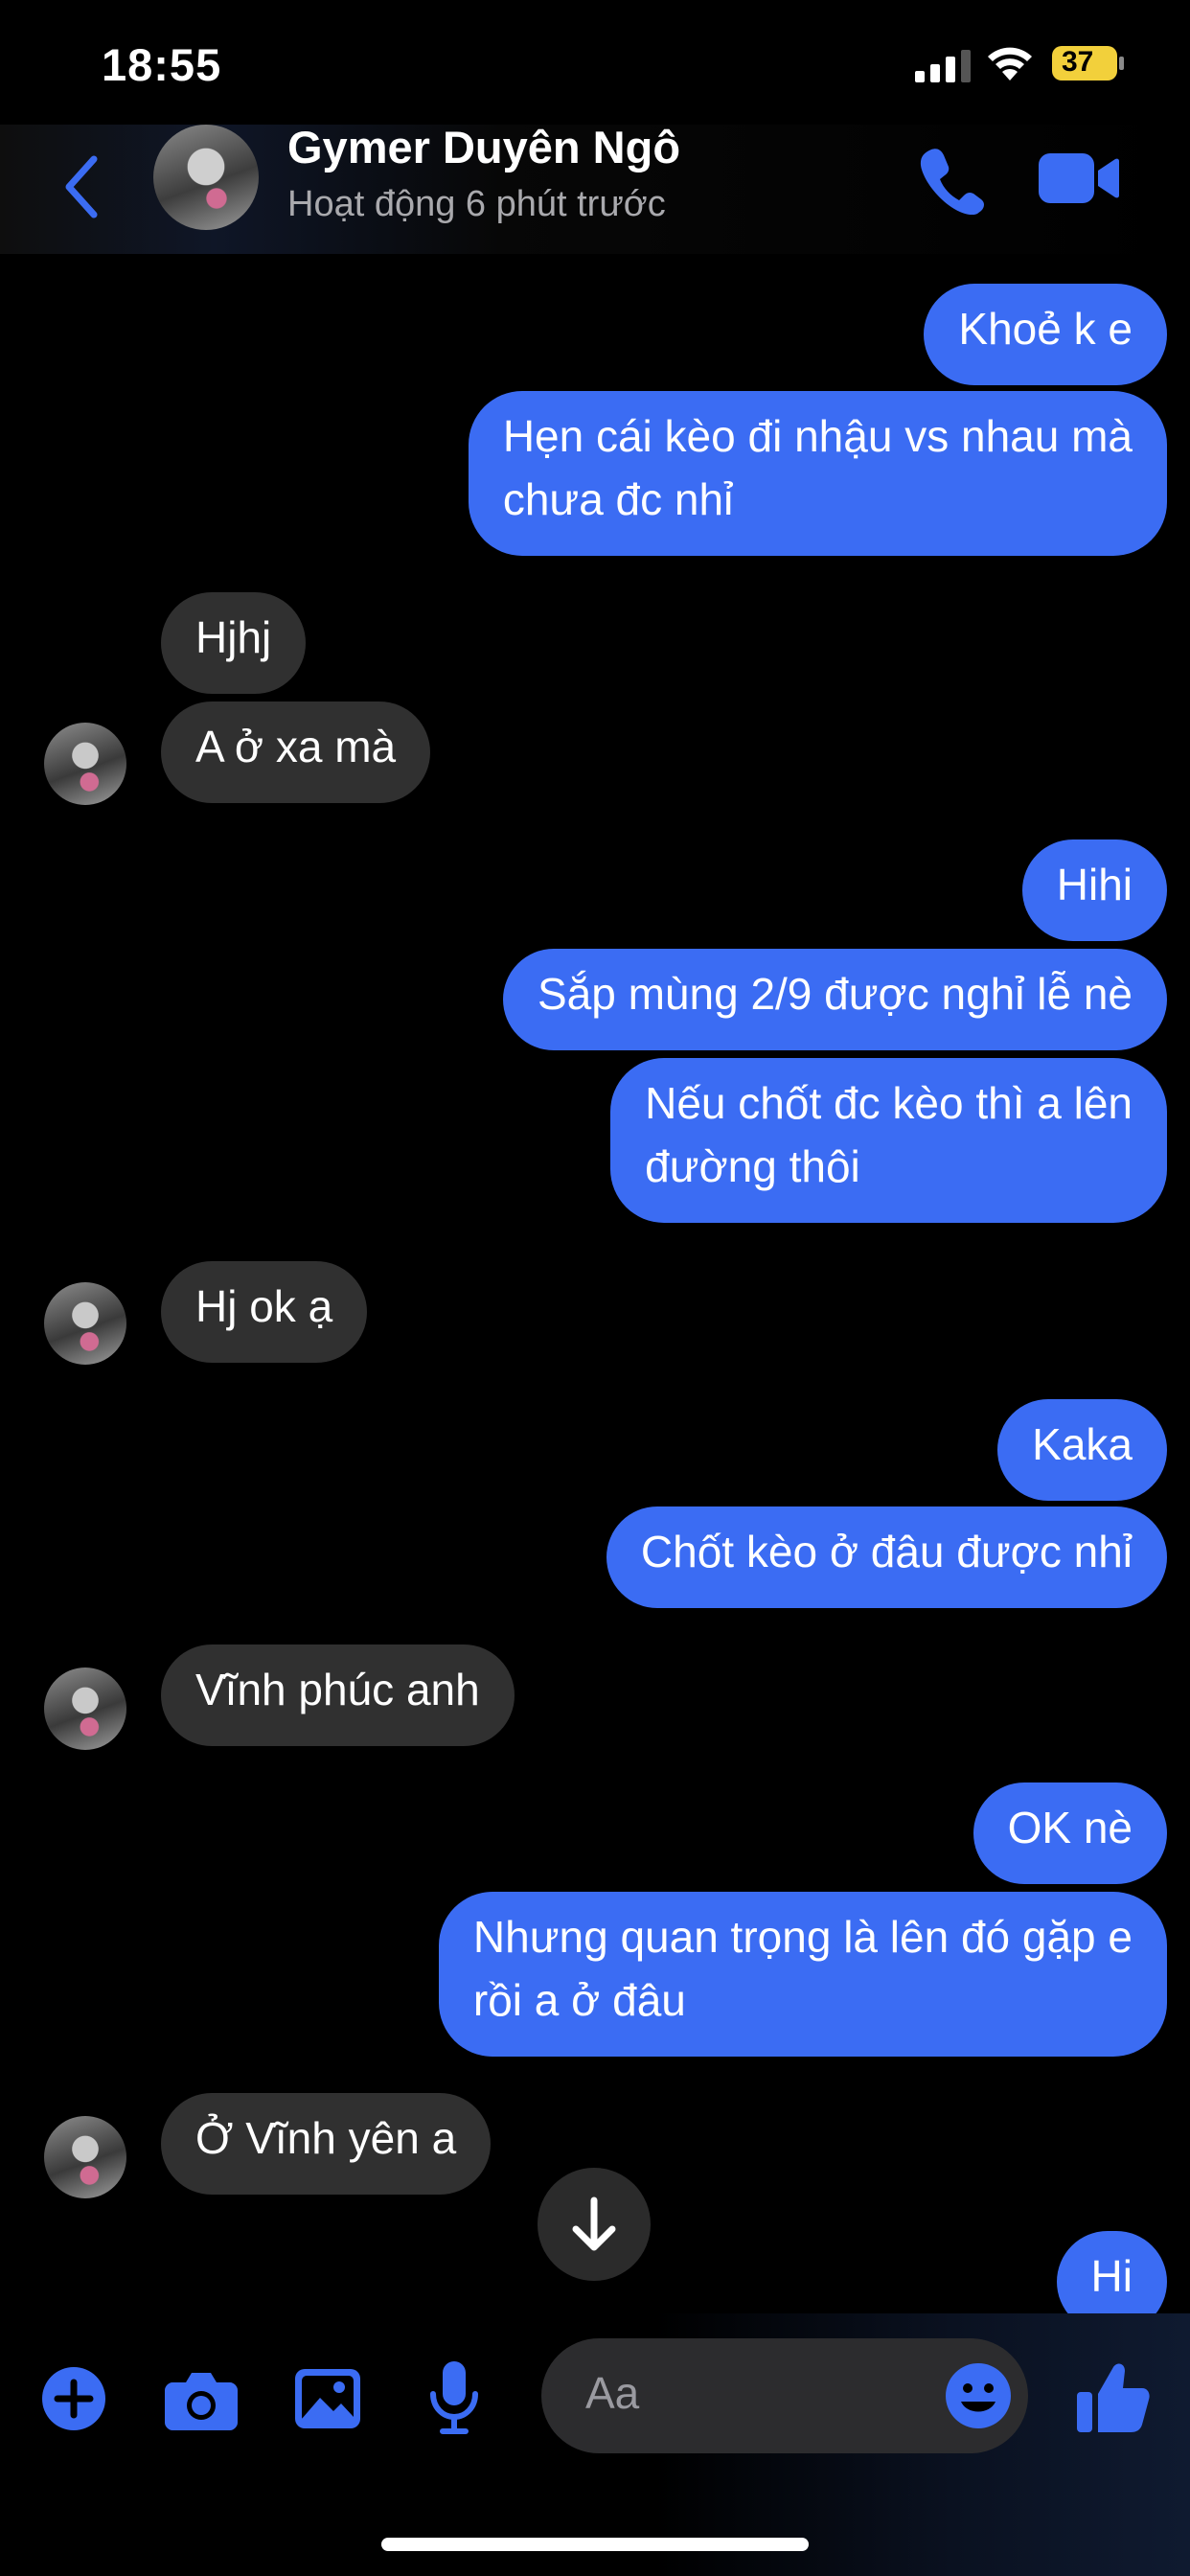 Image resolution: width=1190 pixels, height=2576 pixels. I want to click on conversation-header: Gymer Duyên Ngô Hoạt động 6 phút trước, so click(595, 188).